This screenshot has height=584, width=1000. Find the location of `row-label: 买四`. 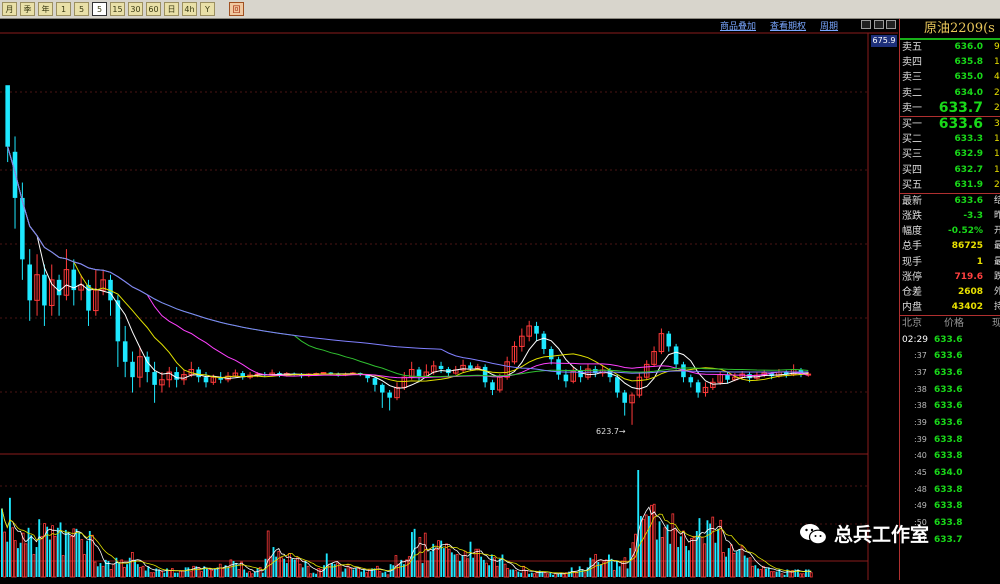

row-label: 买四 is located at coordinates (912, 170).